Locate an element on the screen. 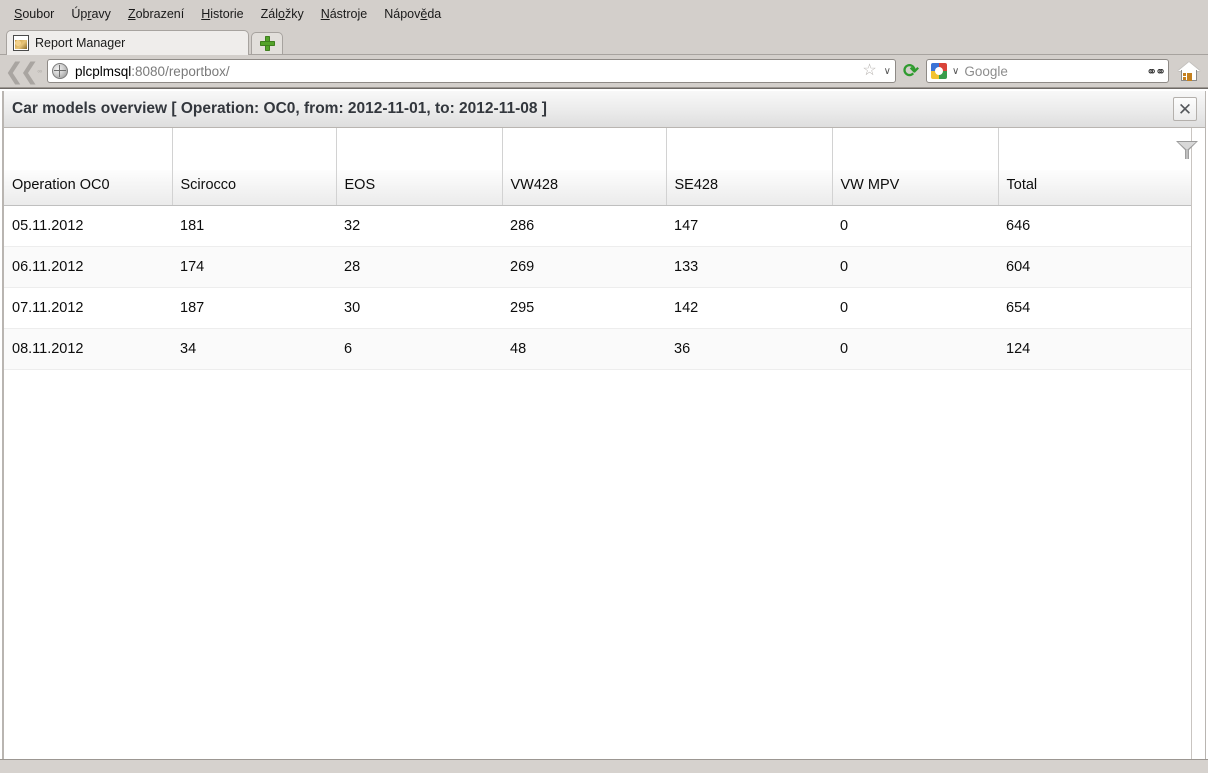  table-row: 06.11.2012 174 28 269 133 0 604 is located at coordinates (597, 267).